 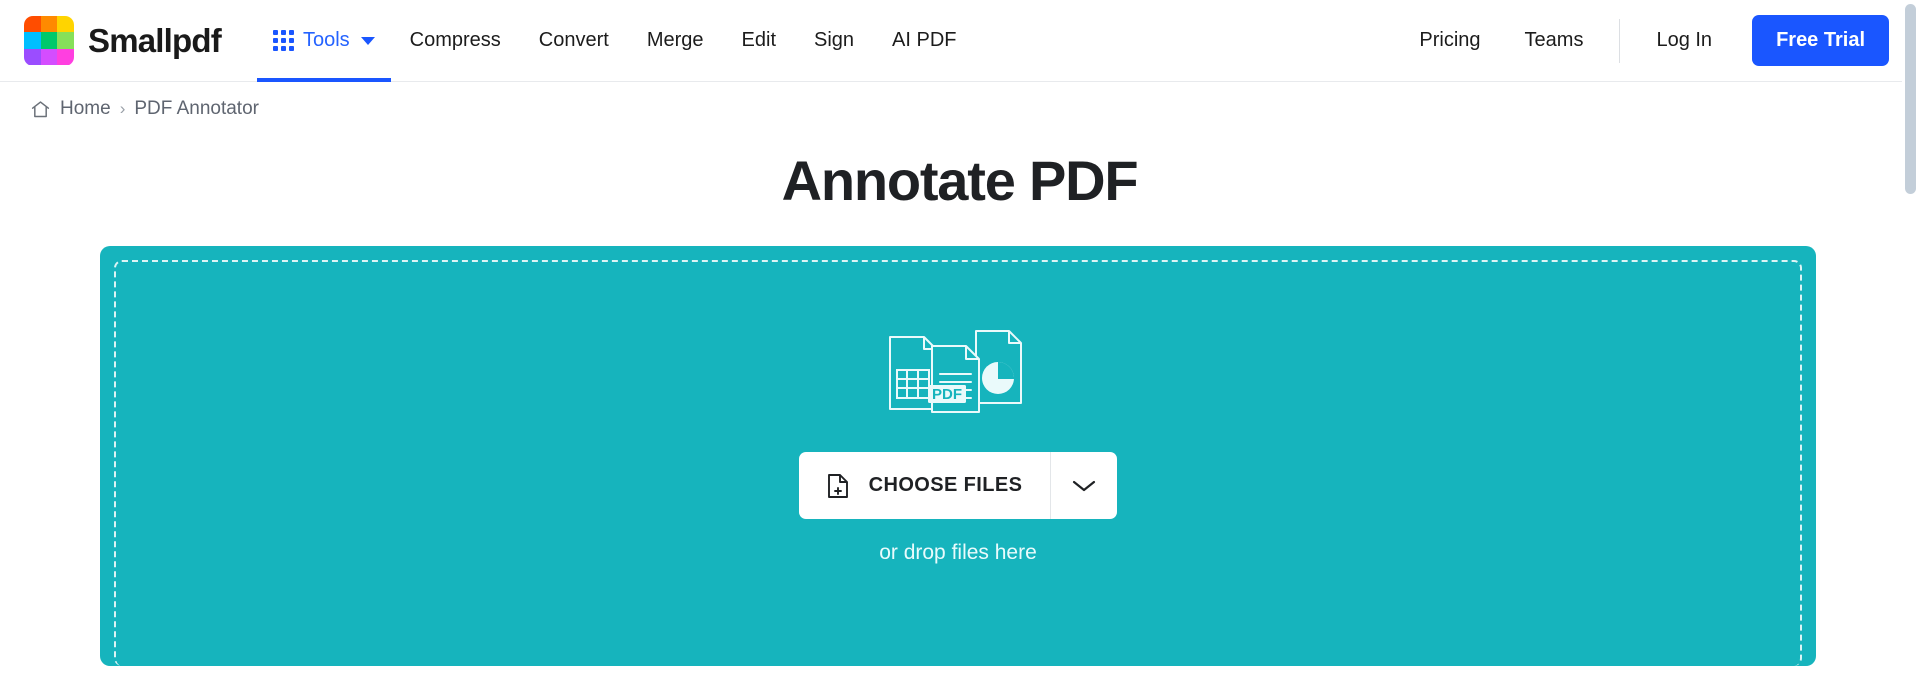 I want to click on breadcrumb-home: Home, so click(x=85, y=109).